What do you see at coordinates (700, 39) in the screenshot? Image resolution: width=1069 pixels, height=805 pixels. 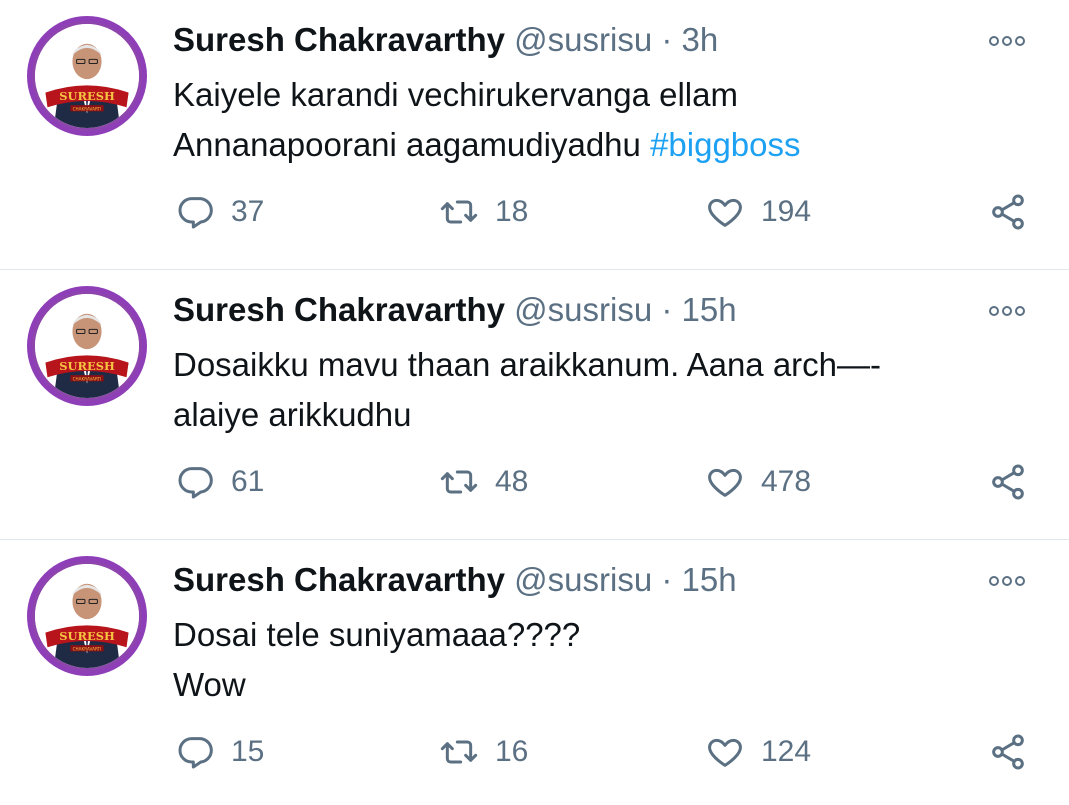 I see `tweet-time: 3h` at bounding box center [700, 39].